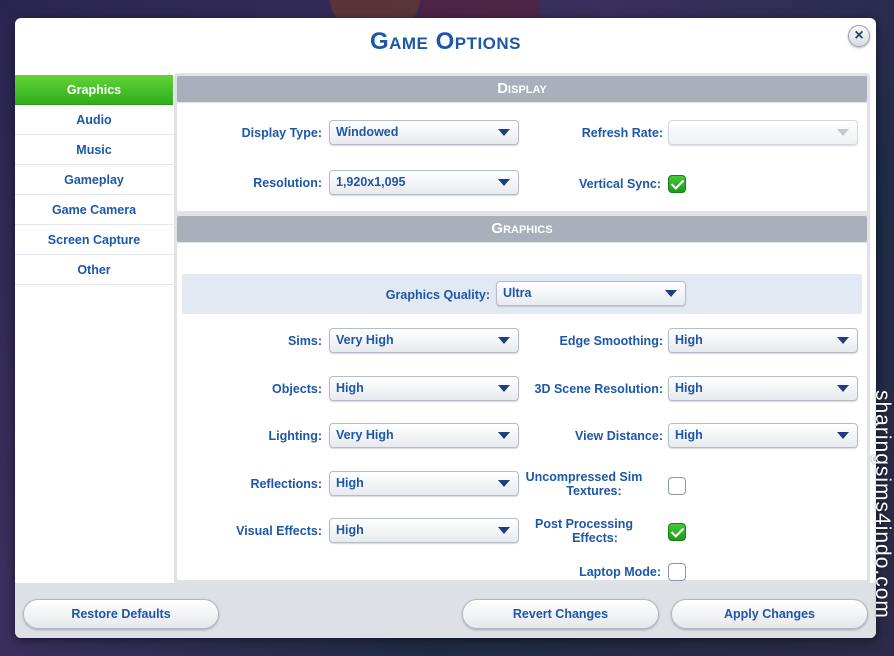  I want to click on uncompressed-textures-label-line2: Textures:, so click(594, 491).